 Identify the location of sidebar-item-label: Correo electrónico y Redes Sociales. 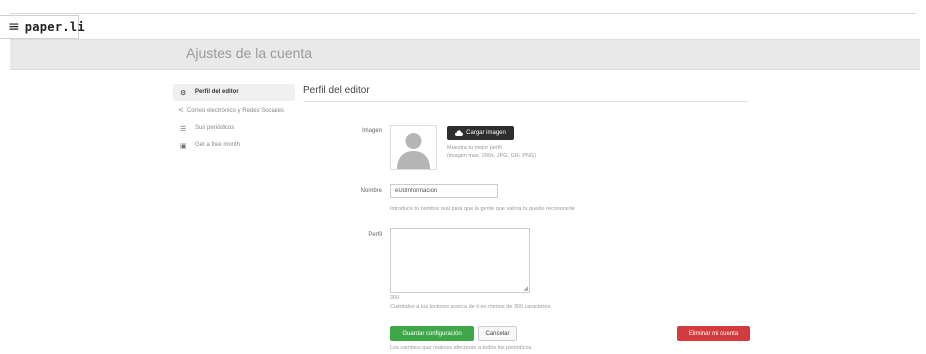
(235, 111).